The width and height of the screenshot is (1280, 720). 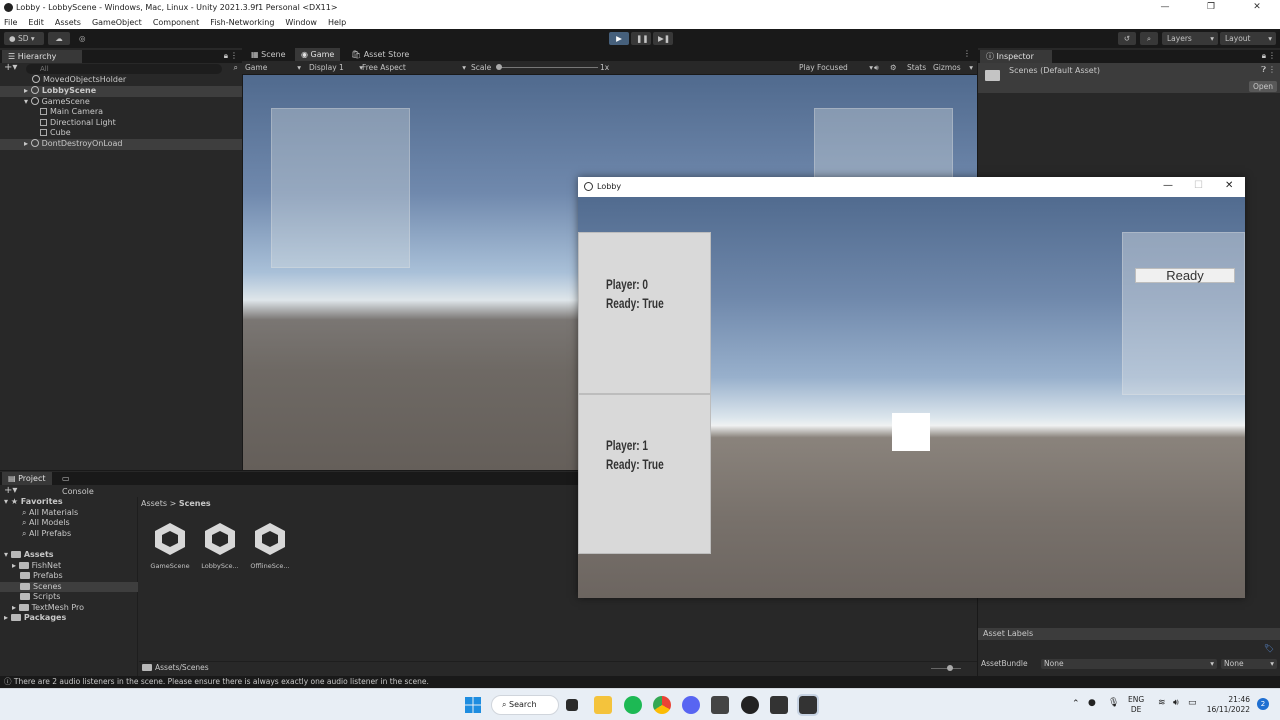 What do you see at coordinates (121, 80) in the screenshot?
I see `hierarchy-item: MovedObjectsHolder` at bounding box center [121, 80].